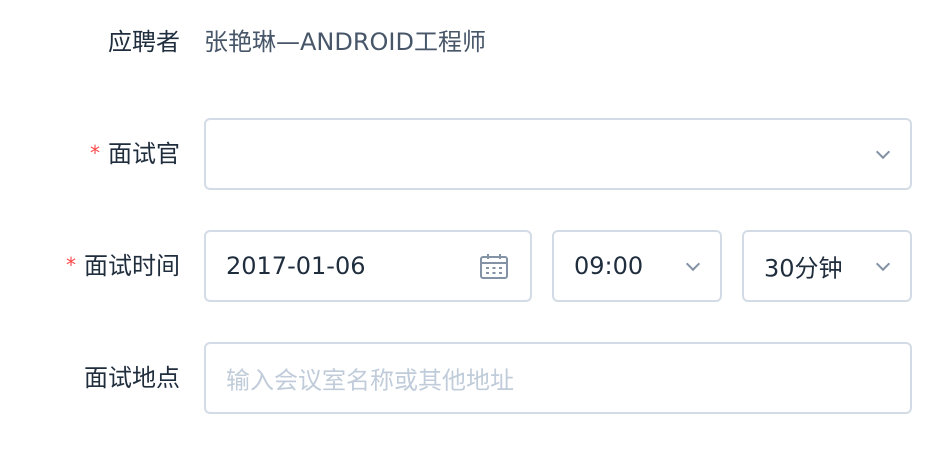 This screenshot has width=944, height=450. Describe the element at coordinates (345, 42) in the screenshot. I see `applicant-value: 张艳琳—ANDROID工程师` at that location.